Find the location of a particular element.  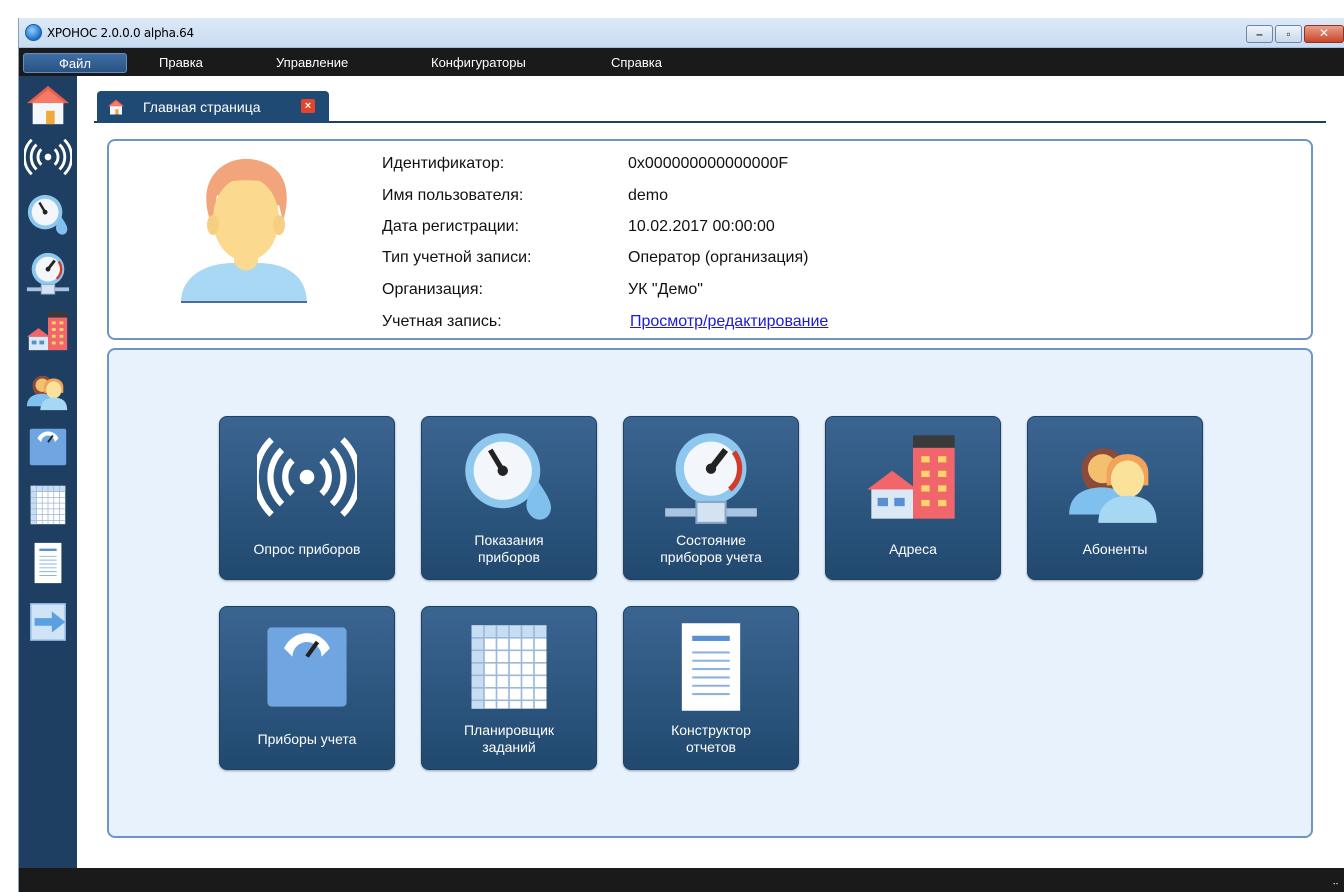

tab-home-page: Главная страница × is located at coordinates (213, 107).